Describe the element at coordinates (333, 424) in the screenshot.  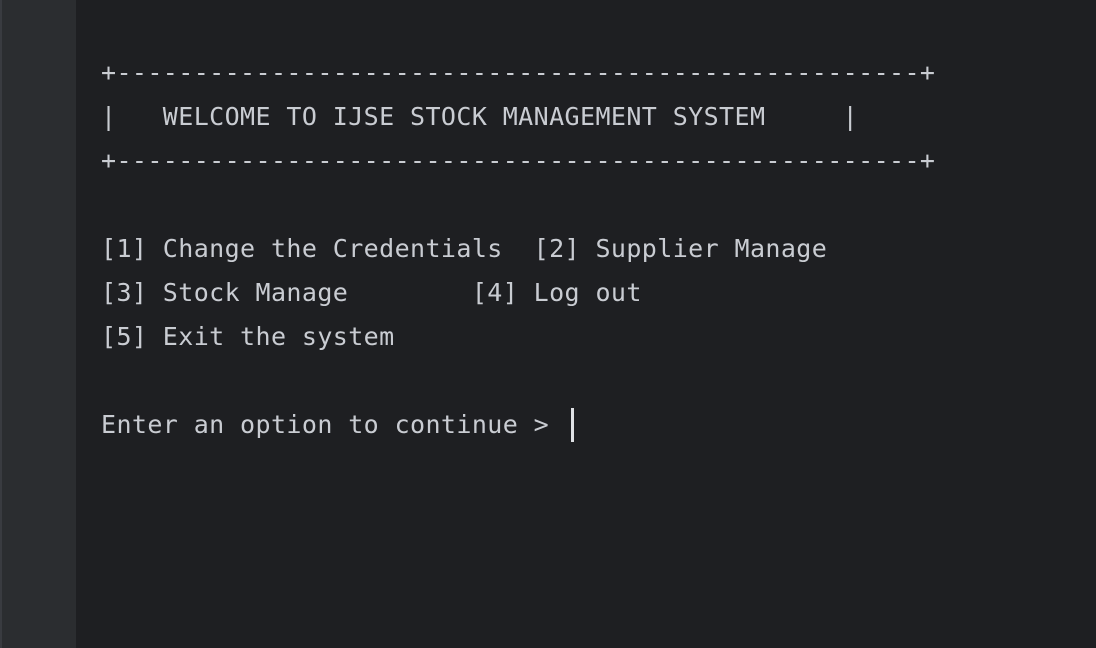
I see `prompt-text: Enter an option to continue >` at that location.